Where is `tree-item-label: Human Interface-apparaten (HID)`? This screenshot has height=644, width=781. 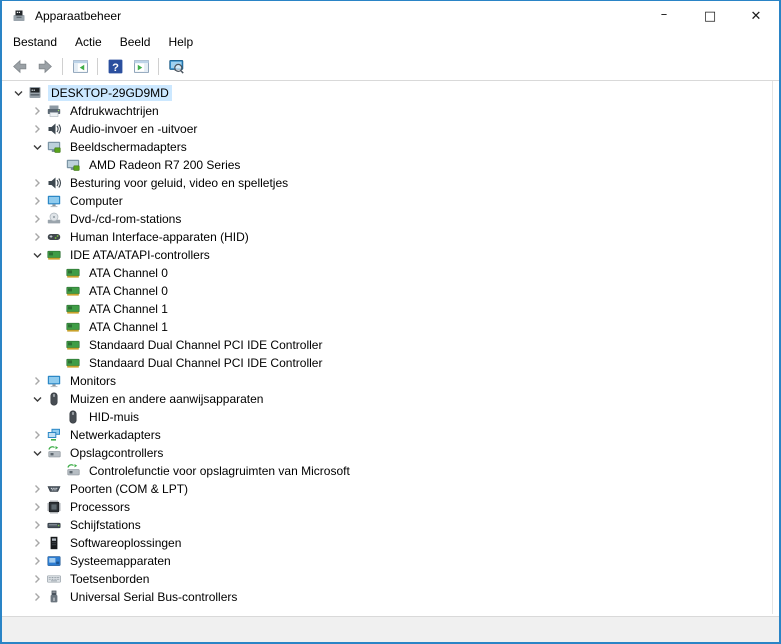
tree-item-label: Human Interface-apparaten (HID) is located at coordinates (159, 237).